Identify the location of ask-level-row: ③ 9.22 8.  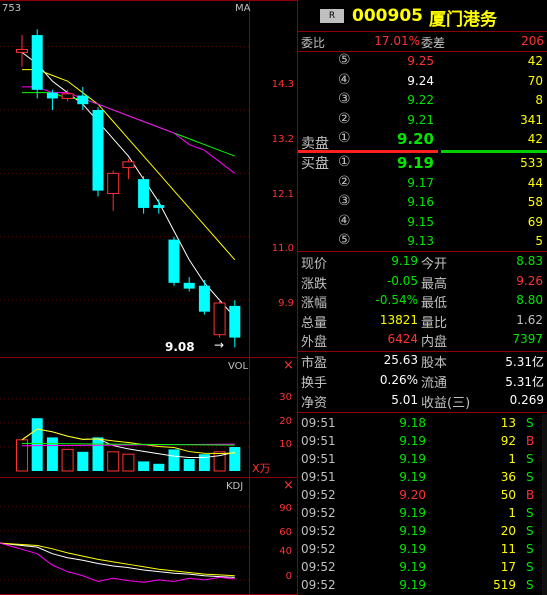
(422, 100).